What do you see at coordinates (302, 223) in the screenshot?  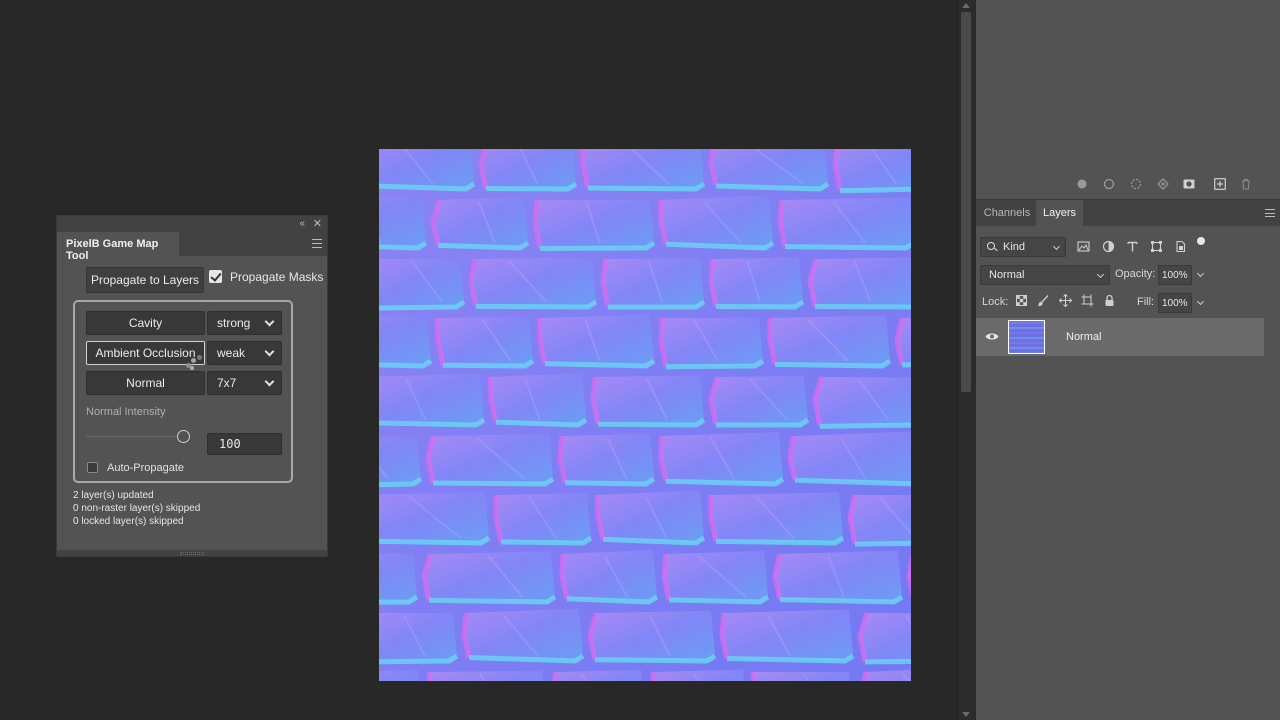 I see `collapse-panel-icon: «` at bounding box center [302, 223].